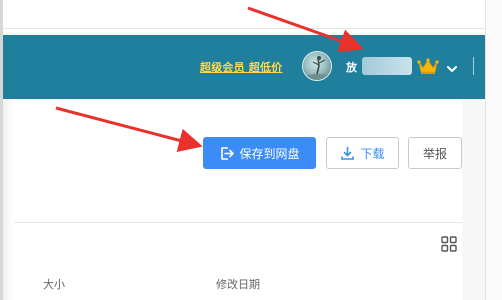 The height and width of the screenshot is (300, 502). I want to click on save-to-cloud-icon, so click(227, 153).